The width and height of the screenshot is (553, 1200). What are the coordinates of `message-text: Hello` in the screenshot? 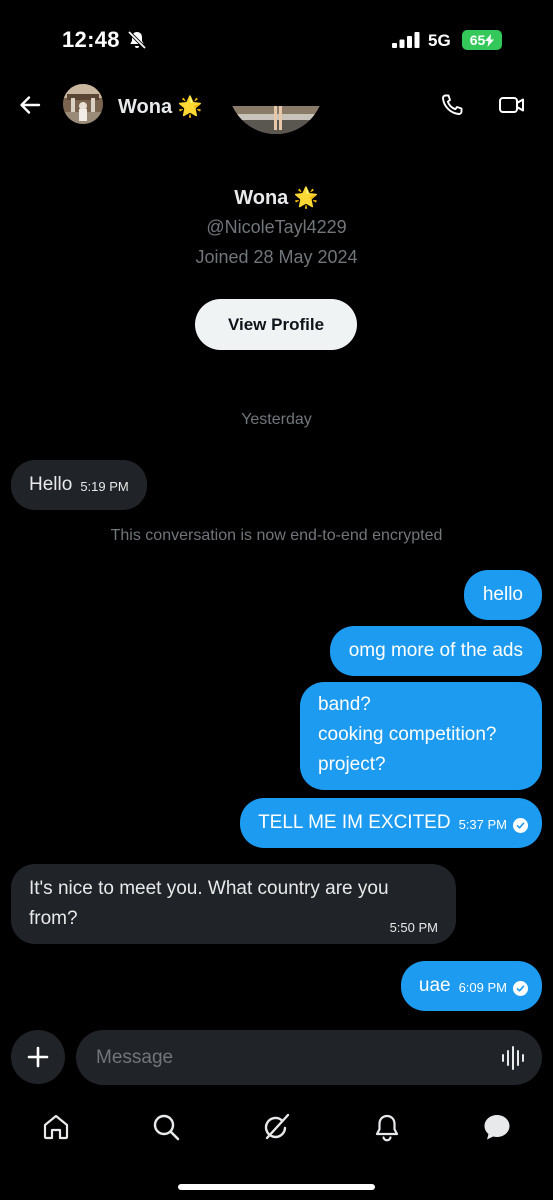 It's located at (51, 484).